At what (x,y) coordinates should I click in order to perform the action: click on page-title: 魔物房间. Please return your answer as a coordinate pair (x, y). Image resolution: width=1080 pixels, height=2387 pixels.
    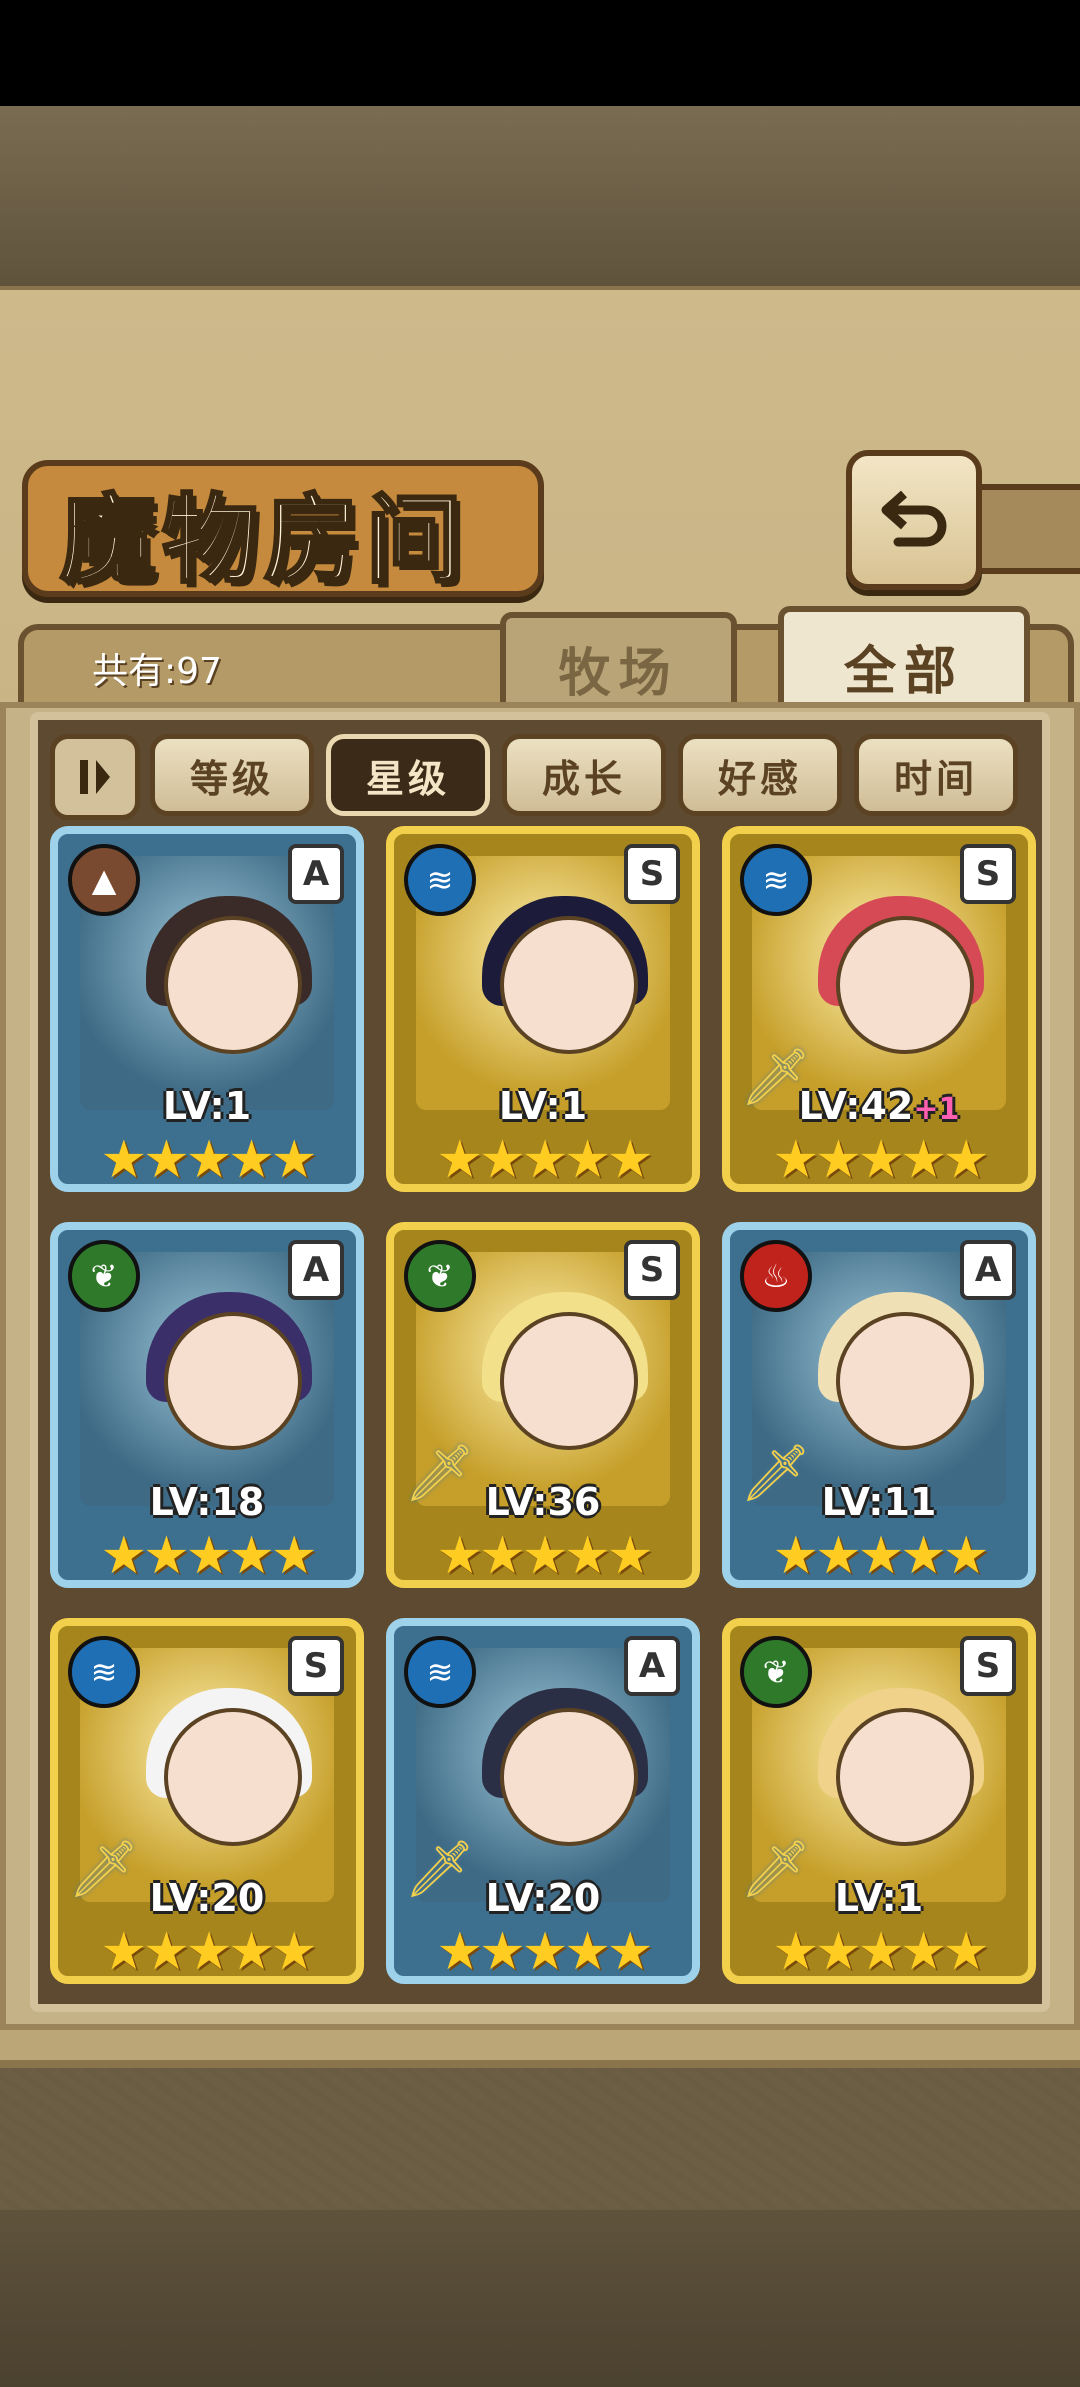
    Looking at the image, I should click on (263, 540).